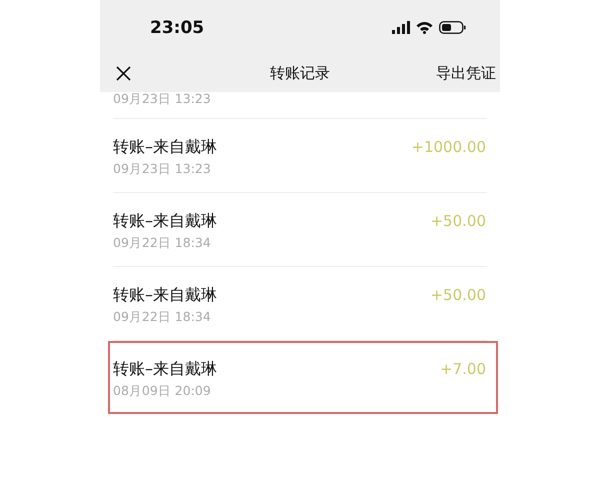 This screenshot has height=480, width=600. I want to click on status-time: 23:05, so click(177, 28).